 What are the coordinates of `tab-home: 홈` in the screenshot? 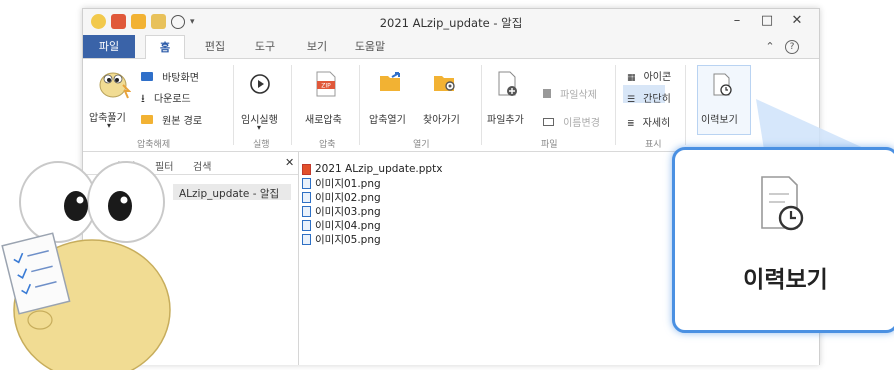 It's located at (165, 47).